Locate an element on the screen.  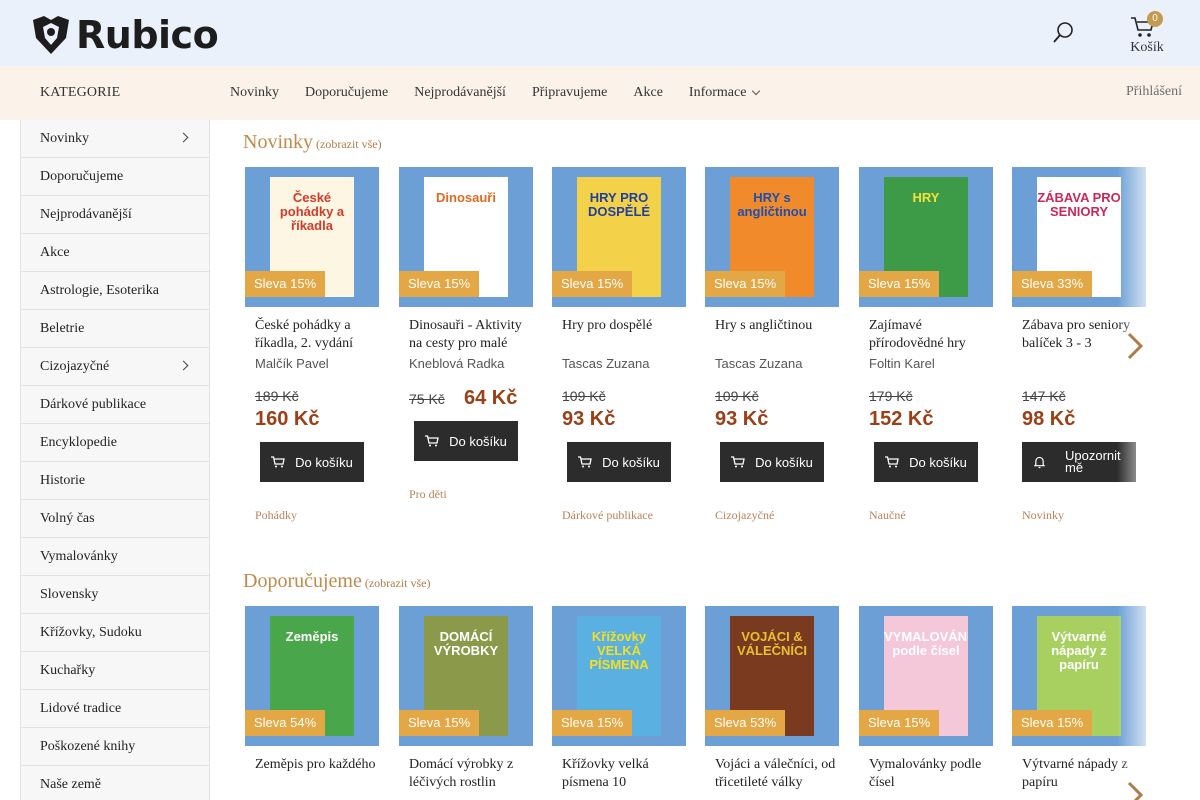
logo-text: Rubico is located at coordinates (147, 35).